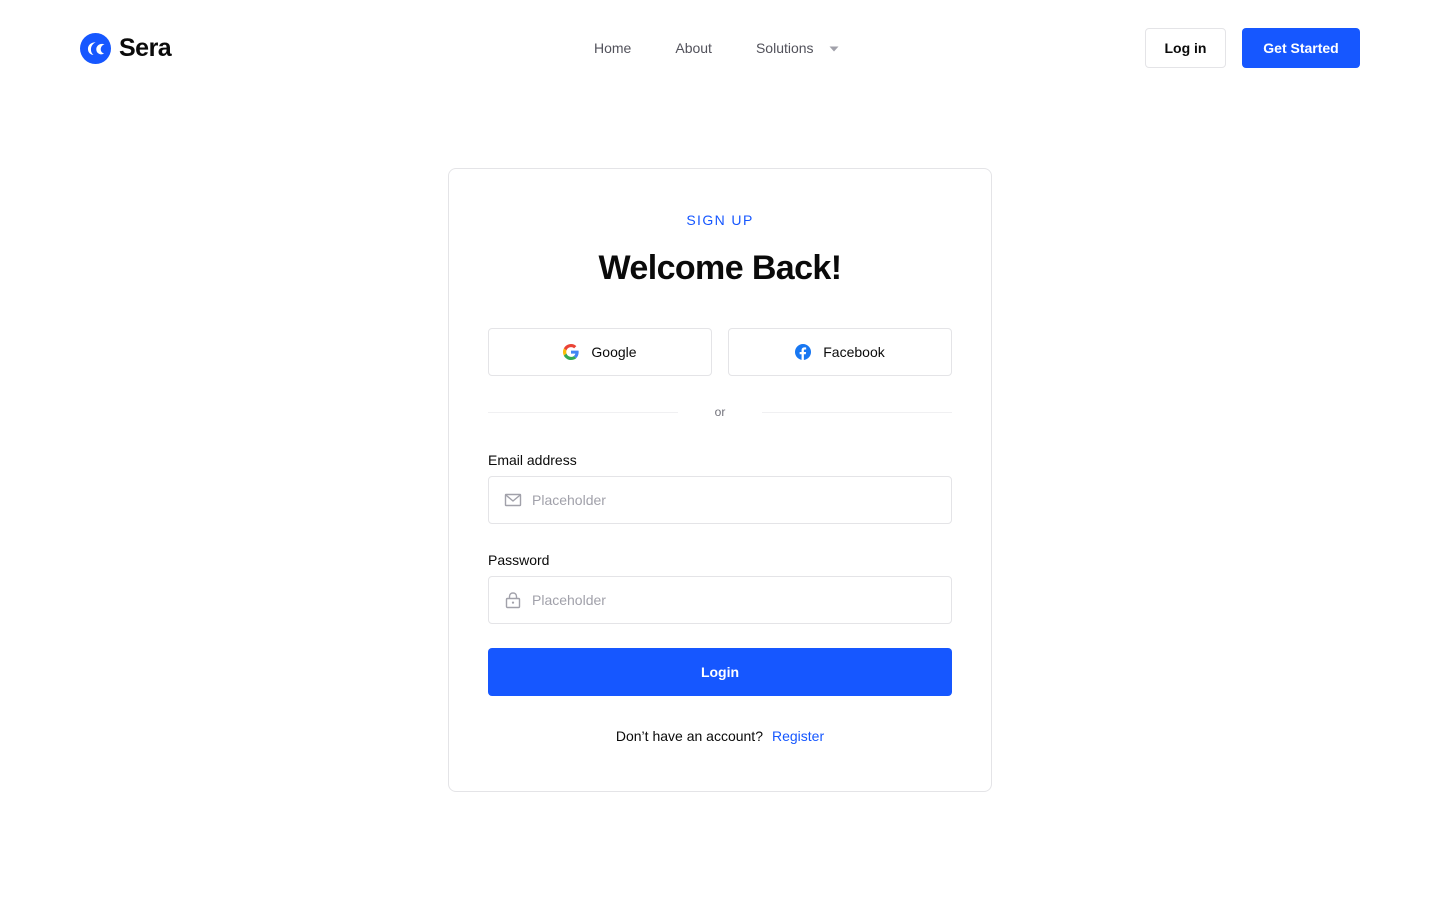 This screenshot has width=1440, height=900. What do you see at coordinates (716, 48) in the screenshot?
I see `main-nav: Home About Solutions` at bounding box center [716, 48].